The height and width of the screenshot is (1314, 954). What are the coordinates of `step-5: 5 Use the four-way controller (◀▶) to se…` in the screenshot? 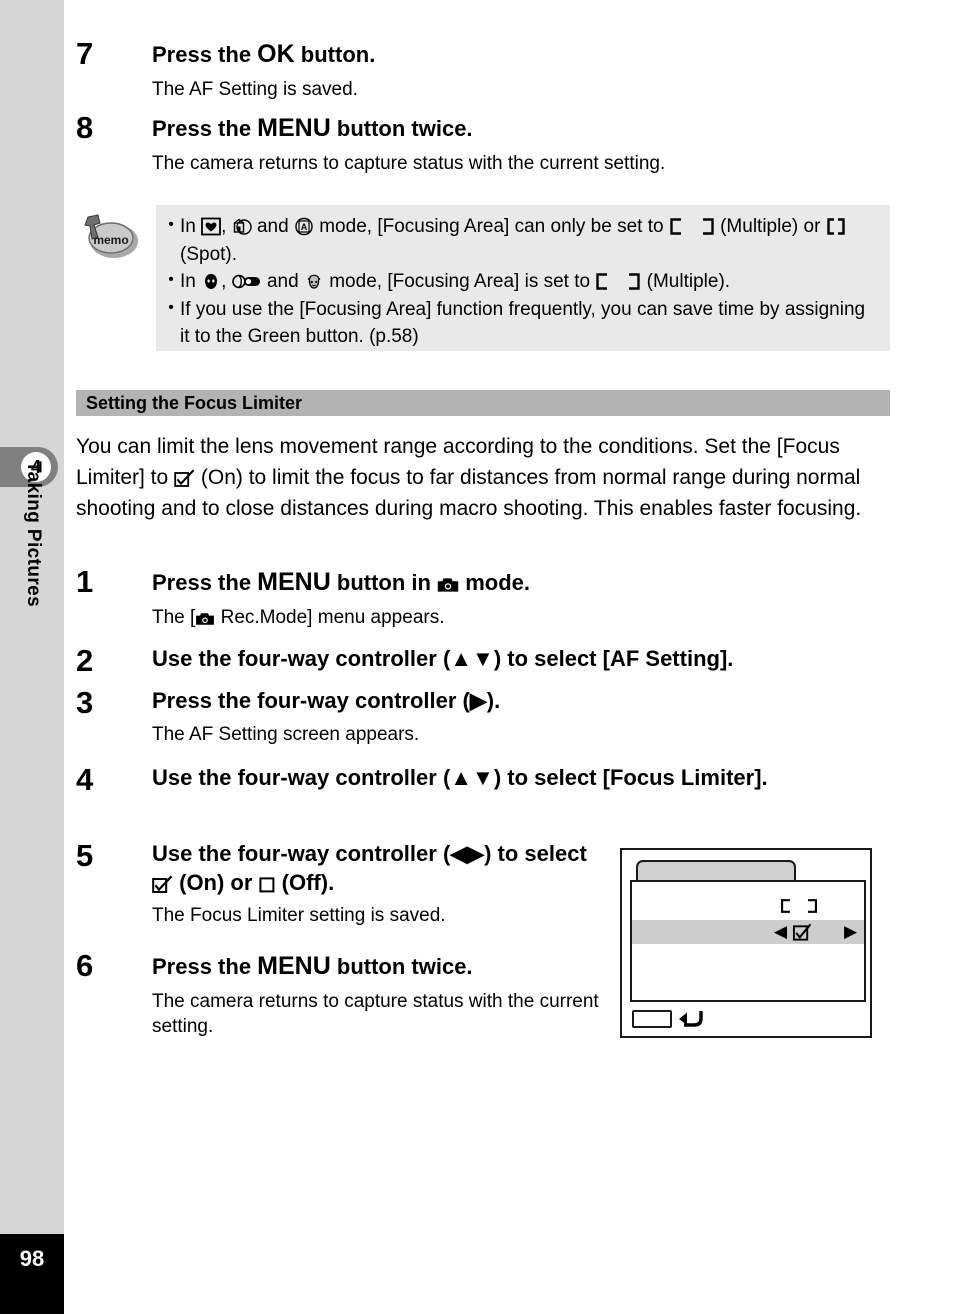 It's located at (331, 883).